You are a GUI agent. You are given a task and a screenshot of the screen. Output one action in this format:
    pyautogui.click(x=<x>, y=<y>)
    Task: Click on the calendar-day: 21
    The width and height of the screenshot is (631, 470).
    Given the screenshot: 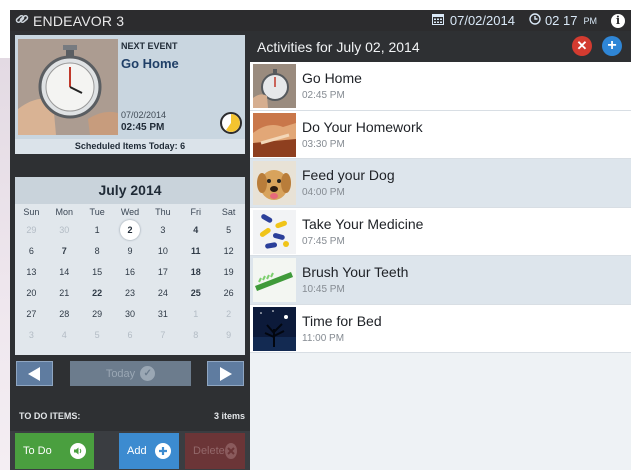 What is the action you would take?
    pyautogui.click(x=64, y=293)
    